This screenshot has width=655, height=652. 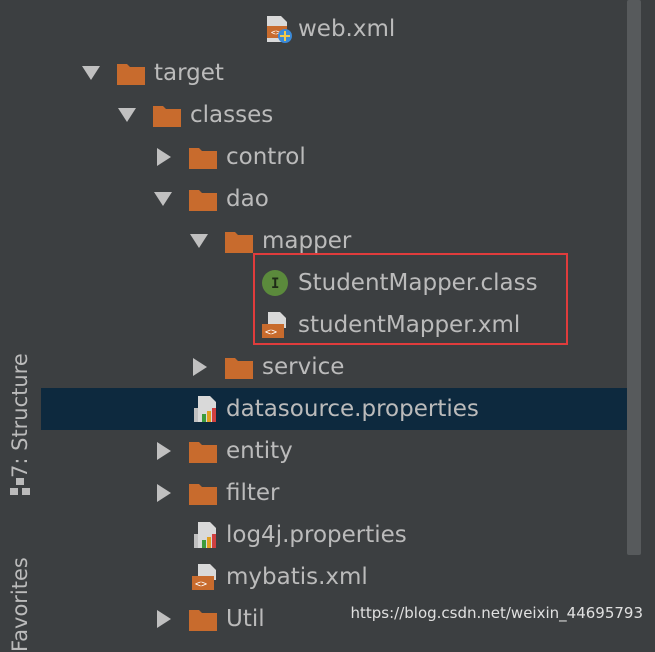 I want to click on tree-row-studentmapper-xml: <> studentMapper.xml, so click(x=334, y=325).